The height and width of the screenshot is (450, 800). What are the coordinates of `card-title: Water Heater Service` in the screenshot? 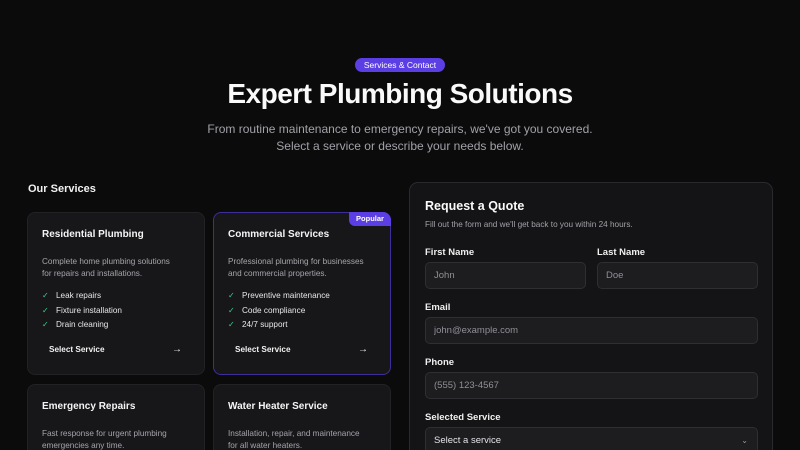 It's located at (278, 406).